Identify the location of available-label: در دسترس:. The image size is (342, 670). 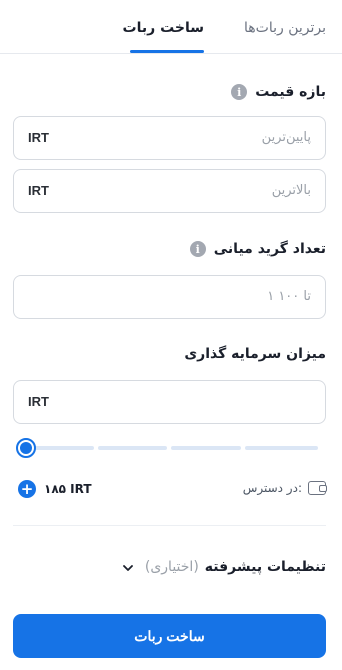
(272, 488).